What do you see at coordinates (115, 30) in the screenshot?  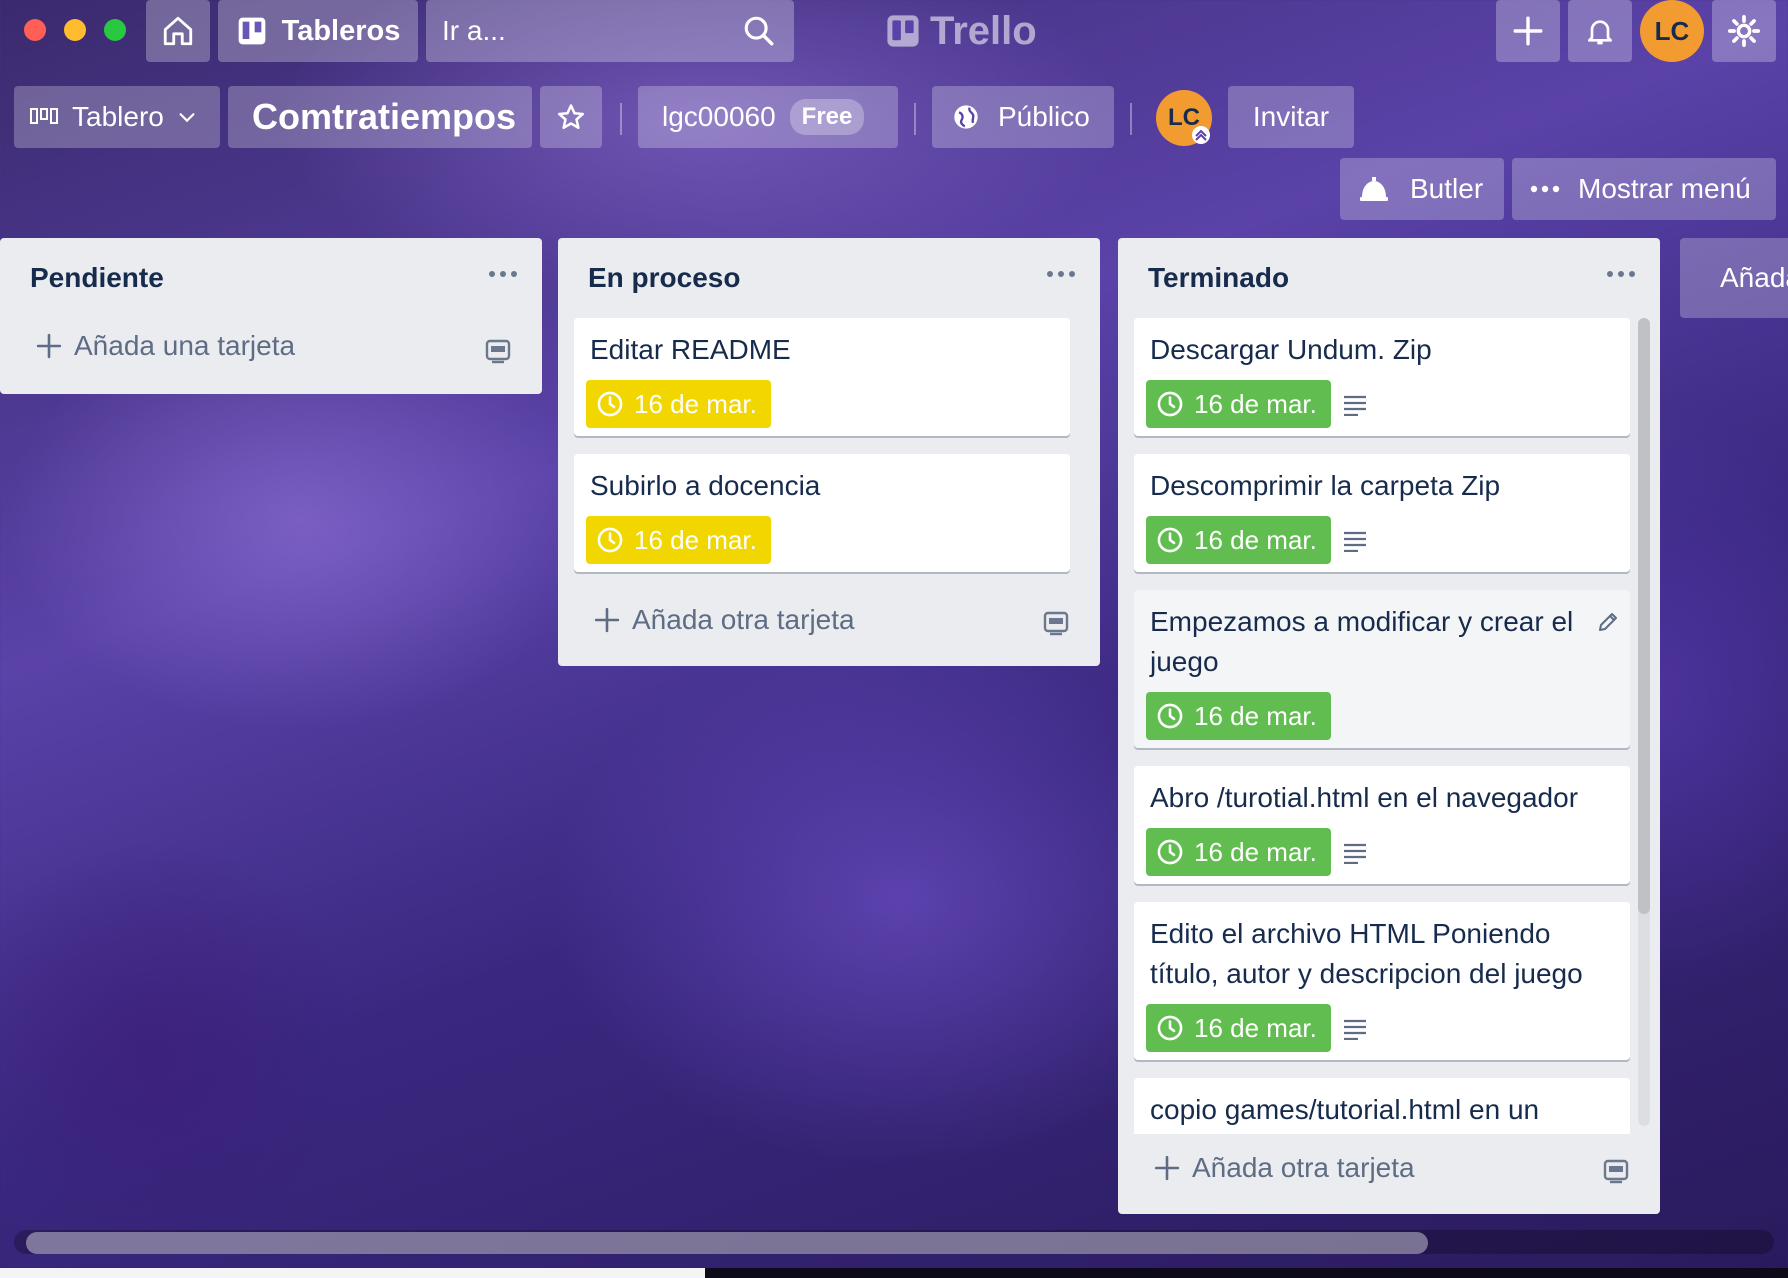 I see `zoom-window-button` at bounding box center [115, 30].